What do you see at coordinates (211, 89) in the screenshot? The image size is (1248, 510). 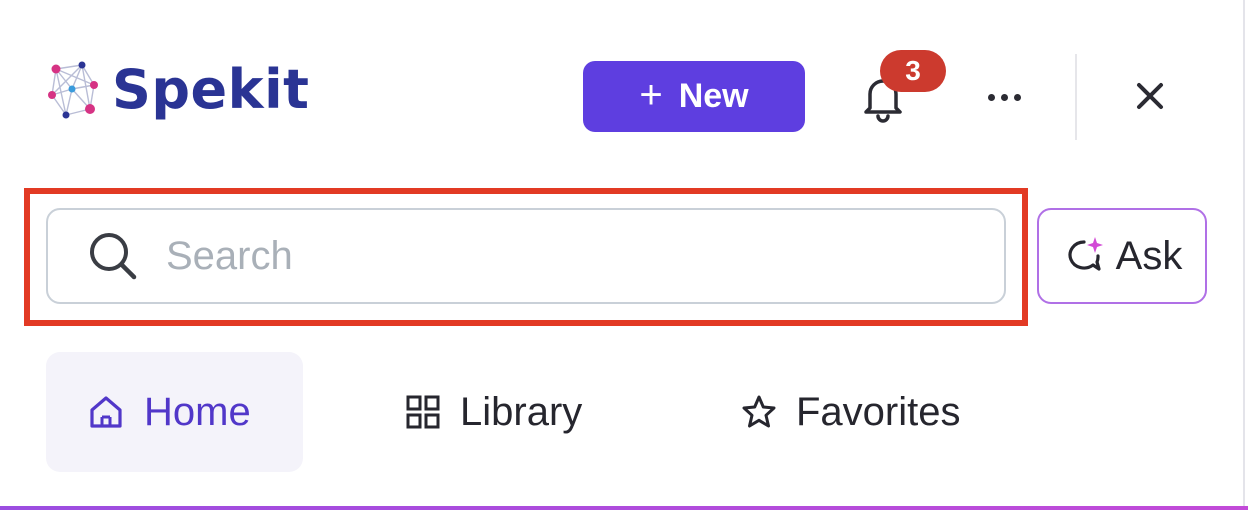 I see `brand-name: Spekit` at bounding box center [211, 89].